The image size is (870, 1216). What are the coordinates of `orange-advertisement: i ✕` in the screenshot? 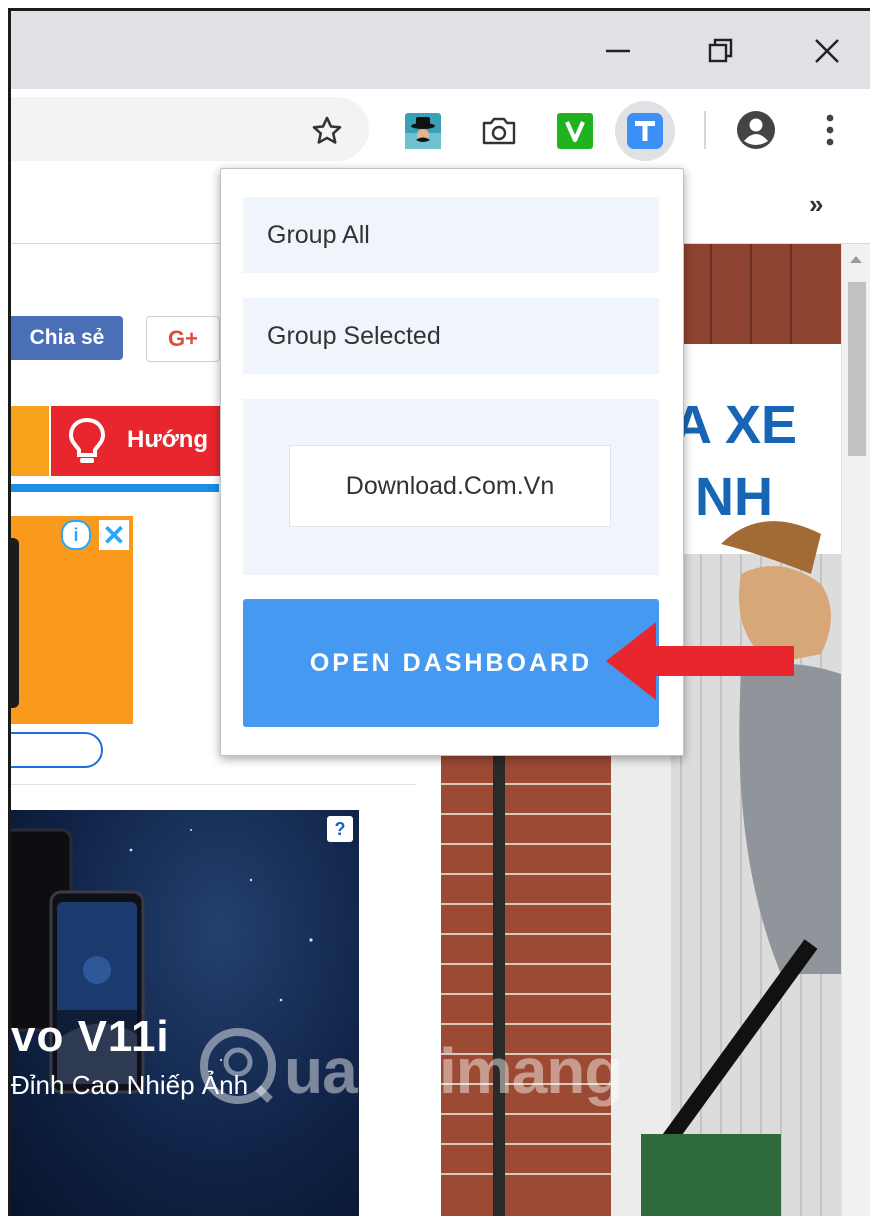 It's located at (72, 620).